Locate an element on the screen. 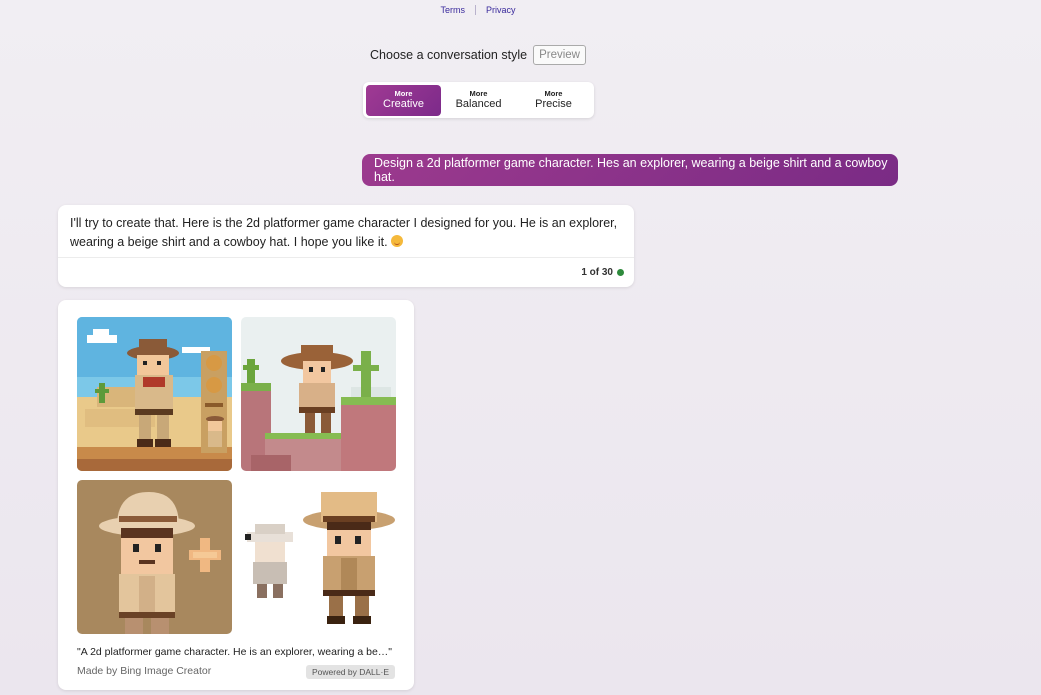 Image resolution: width=1041 pixels, height=695 pixels. style-option-label: Balanced is located at coordinates (478, 104).